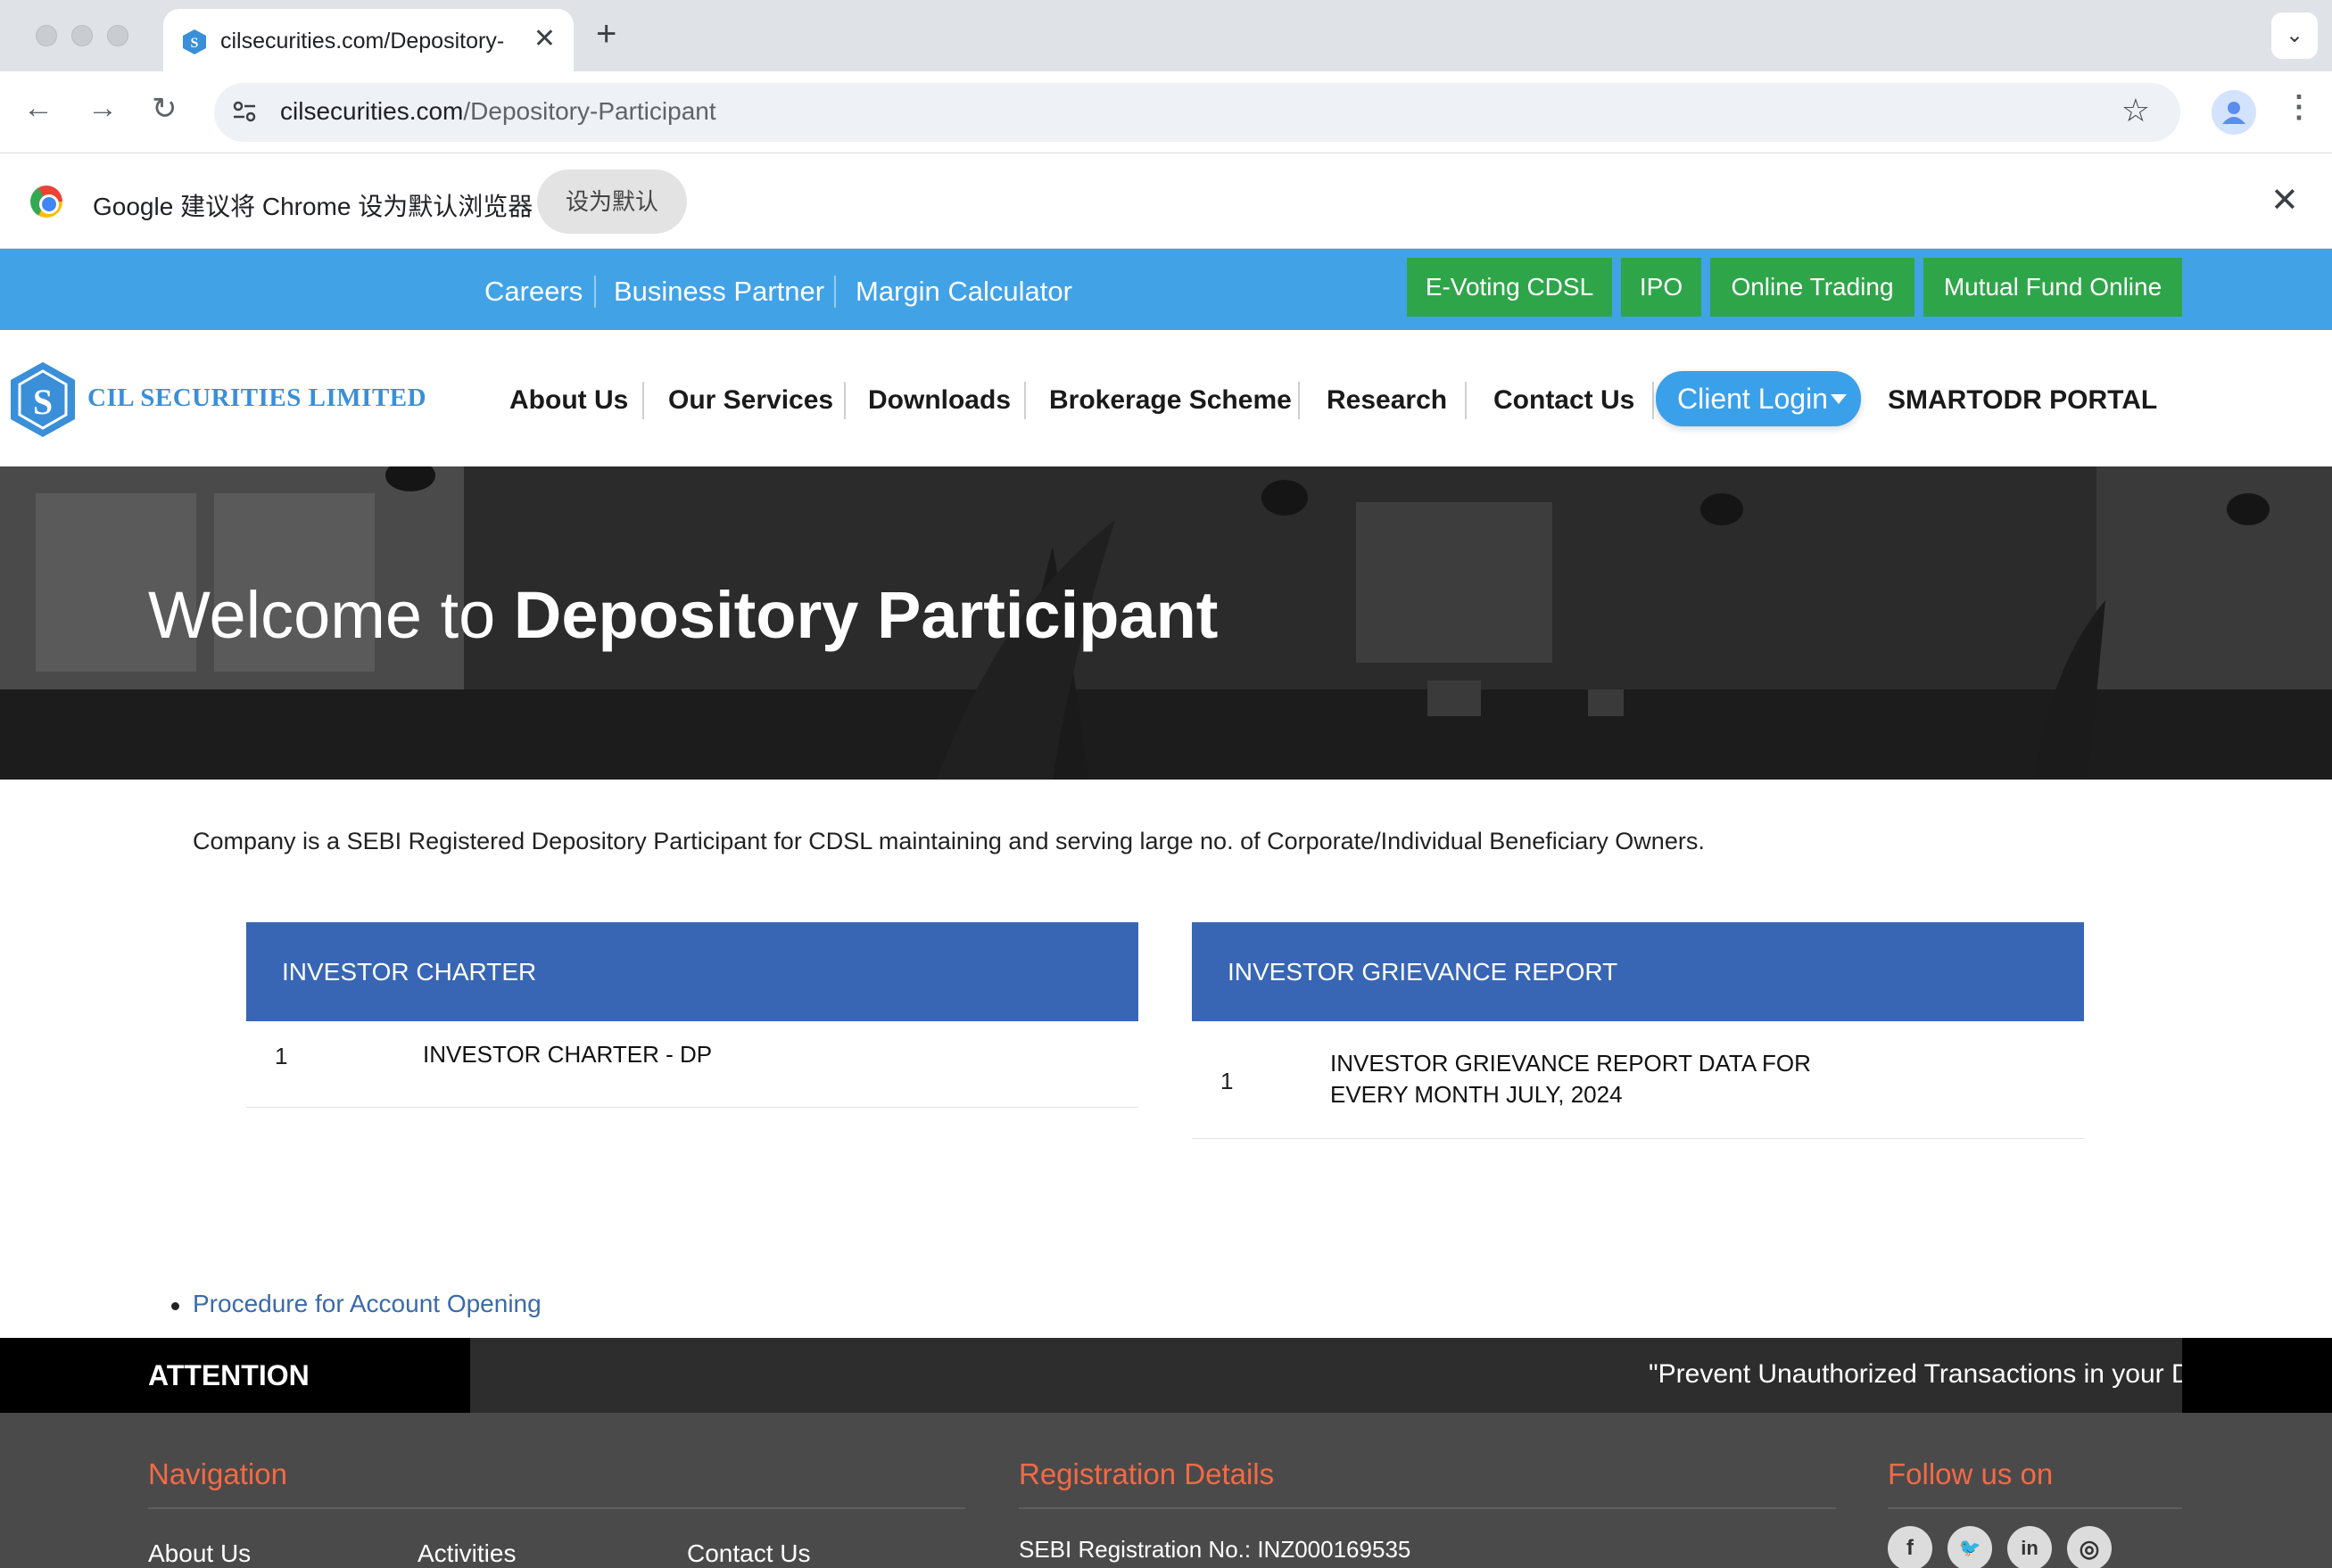 The width and height of the screenshot is (2332, 1568). I want to click on caret-down-icon, so click(1839, 399).